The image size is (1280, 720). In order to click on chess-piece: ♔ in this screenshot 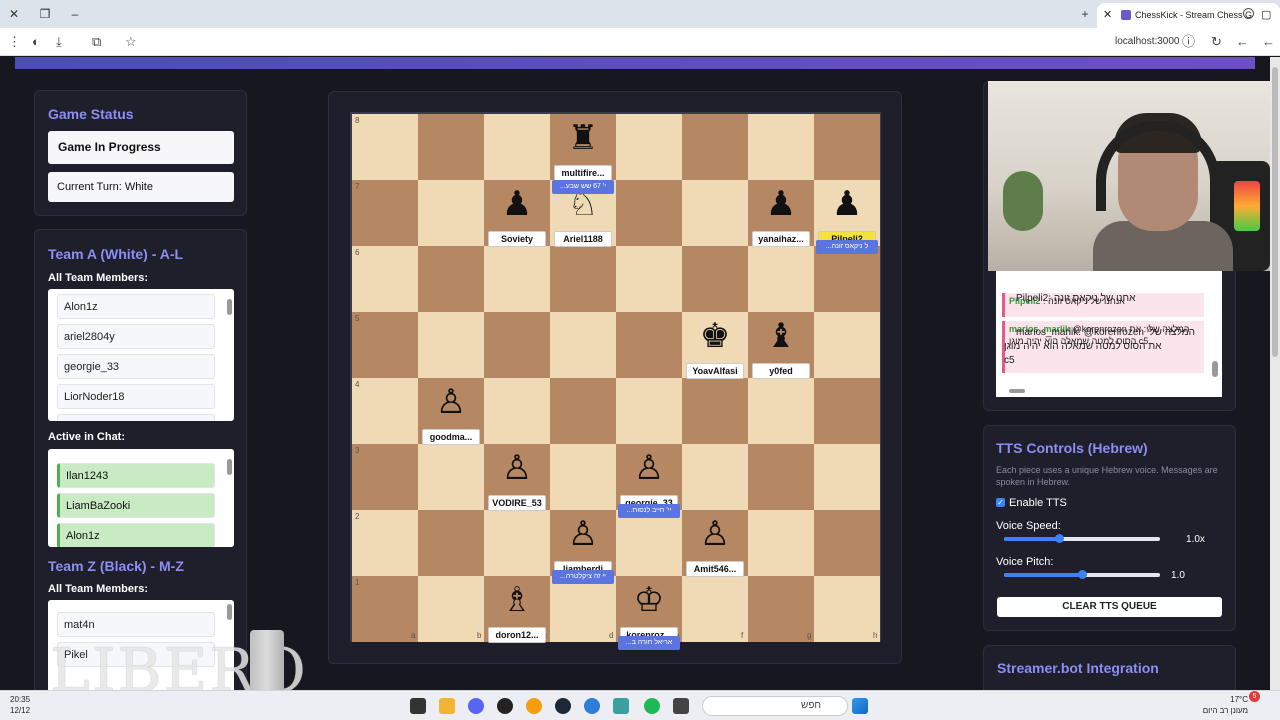, I will do `click(649, 600)`.